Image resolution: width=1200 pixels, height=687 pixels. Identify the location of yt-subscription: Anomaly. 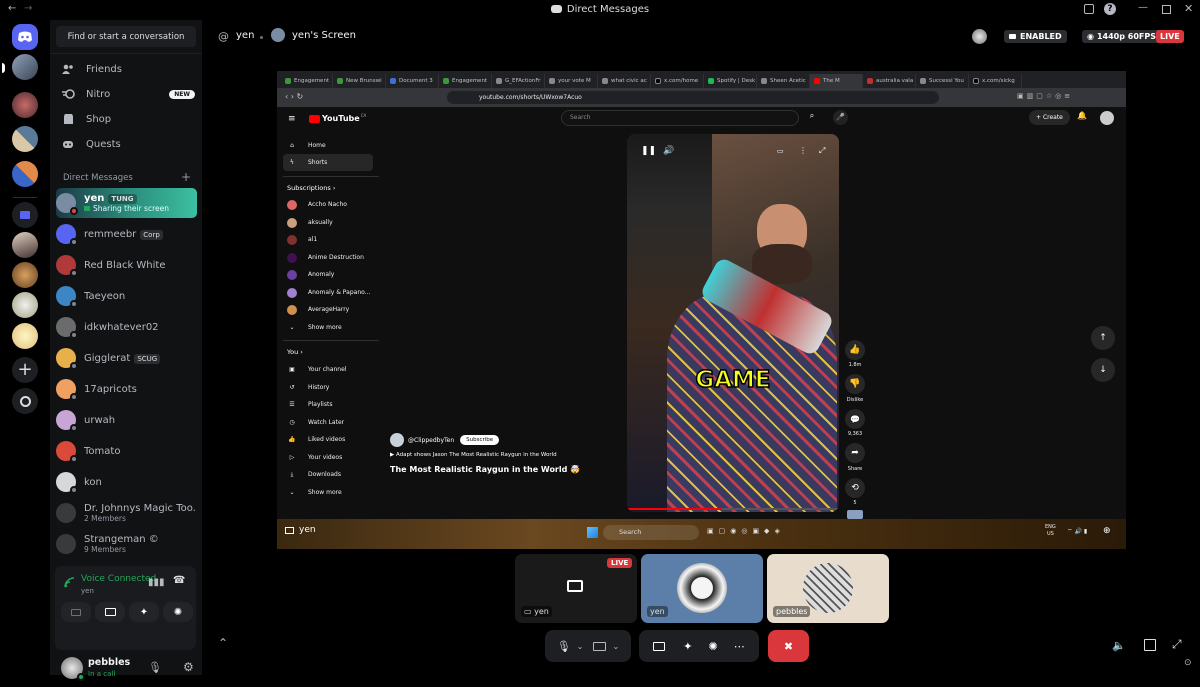
(329, 274).